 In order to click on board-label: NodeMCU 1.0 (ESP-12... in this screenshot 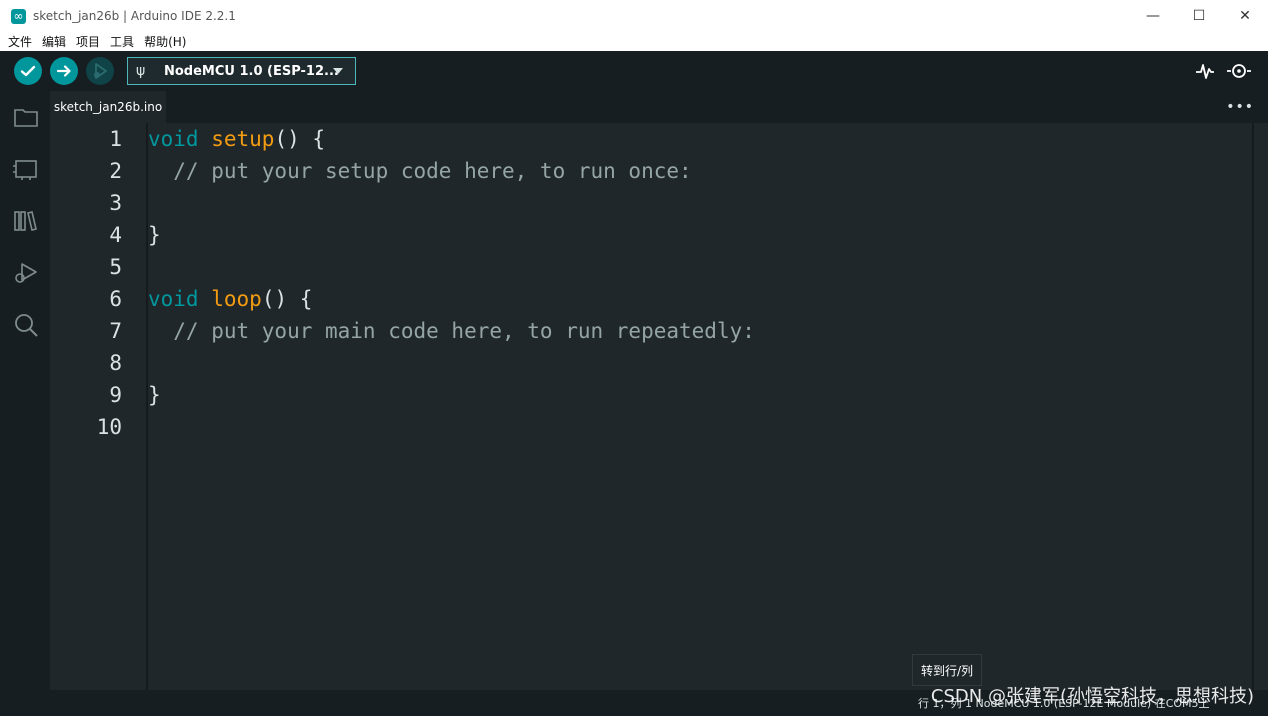, I will do `click(251, 71)`.